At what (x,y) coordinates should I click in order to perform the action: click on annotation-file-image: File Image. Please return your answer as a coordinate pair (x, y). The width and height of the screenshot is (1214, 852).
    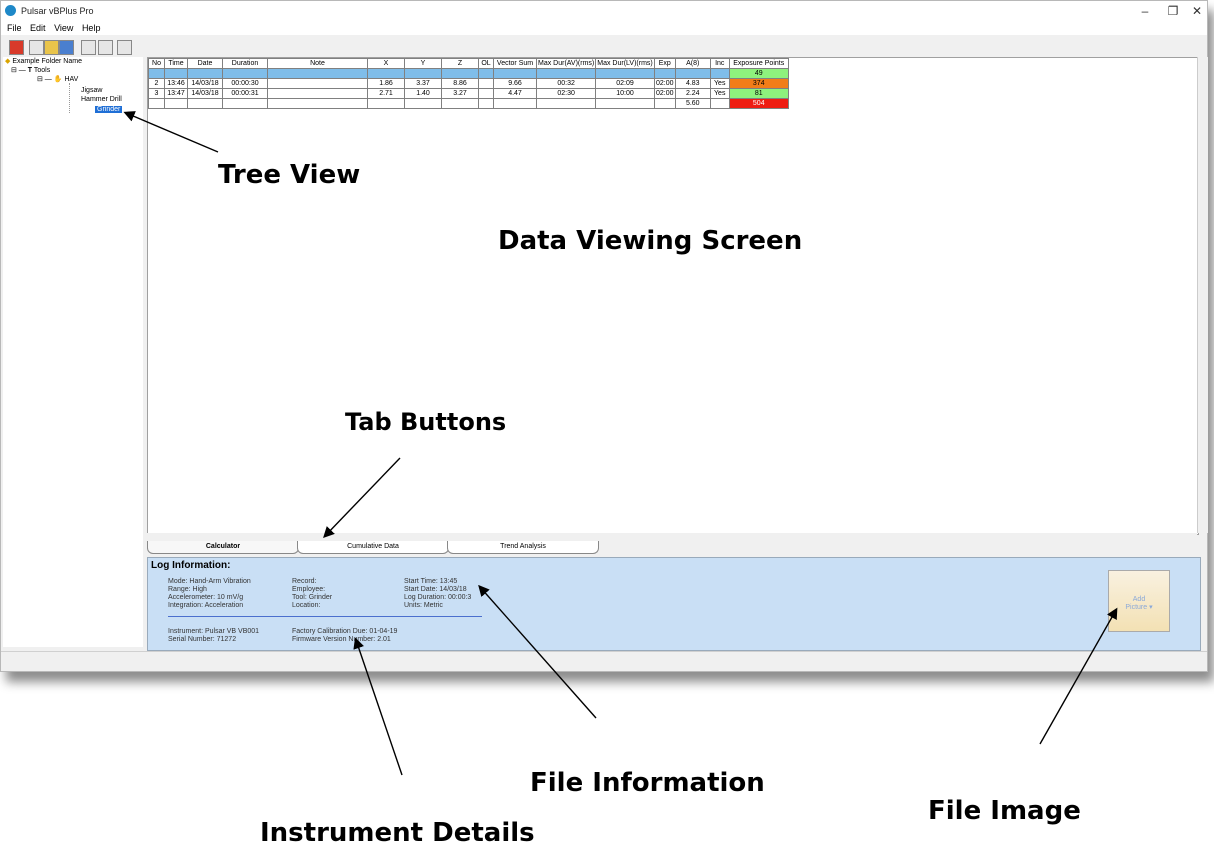
    Looking at the image, I should click on (1004, 811).